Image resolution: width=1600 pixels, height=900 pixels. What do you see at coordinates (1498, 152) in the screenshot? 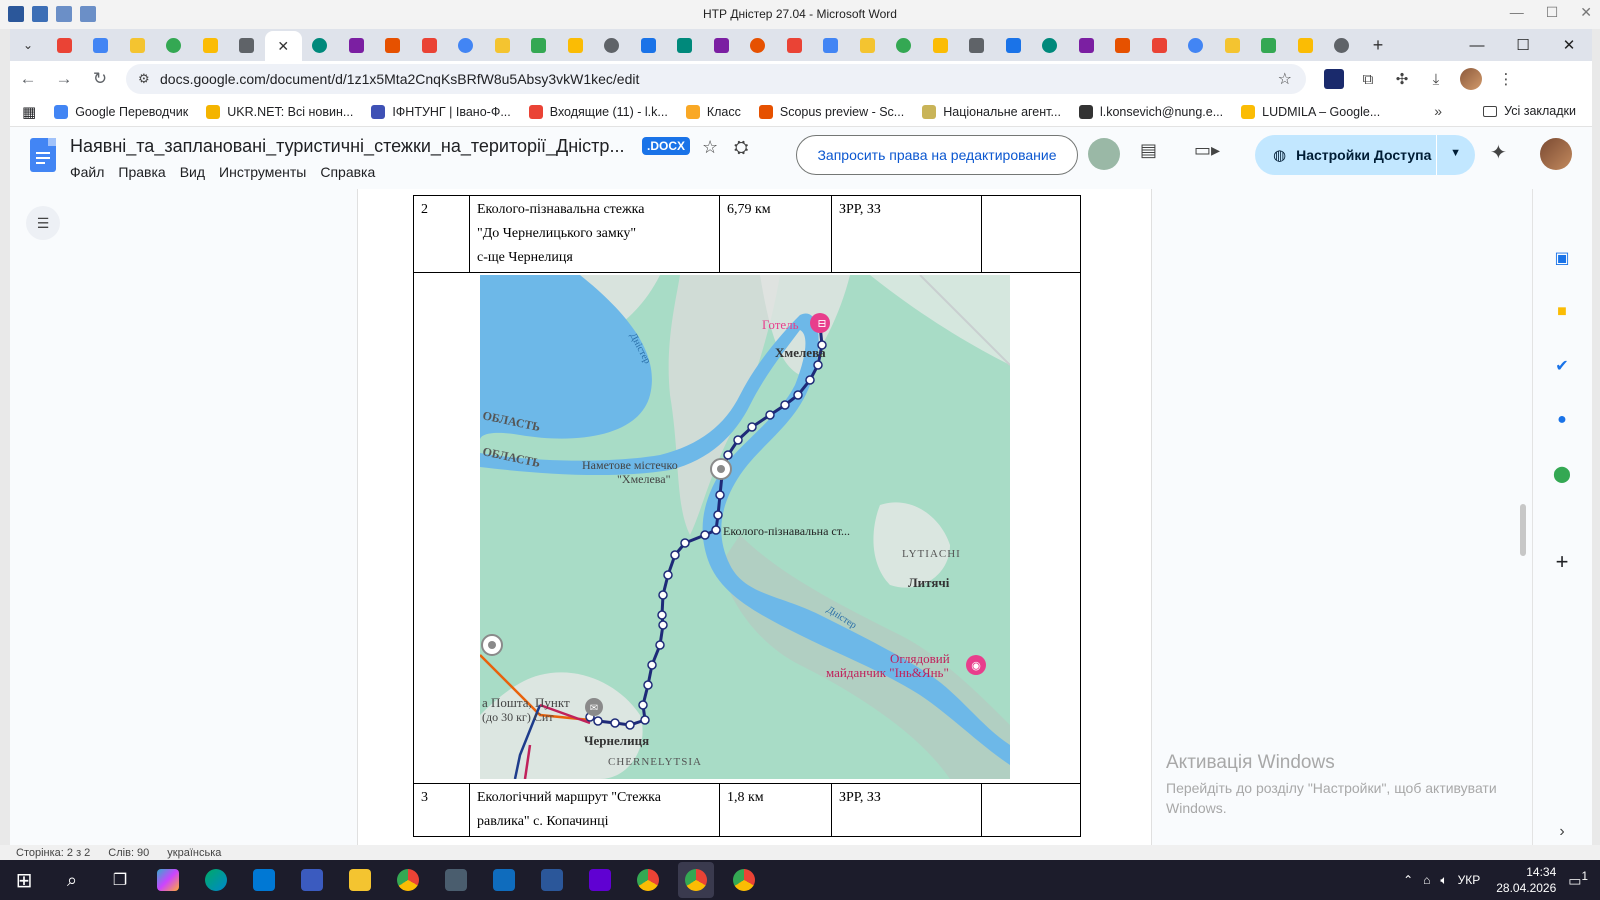
I see `gemini-icon: ✦` at bounding box center [1498, 152].